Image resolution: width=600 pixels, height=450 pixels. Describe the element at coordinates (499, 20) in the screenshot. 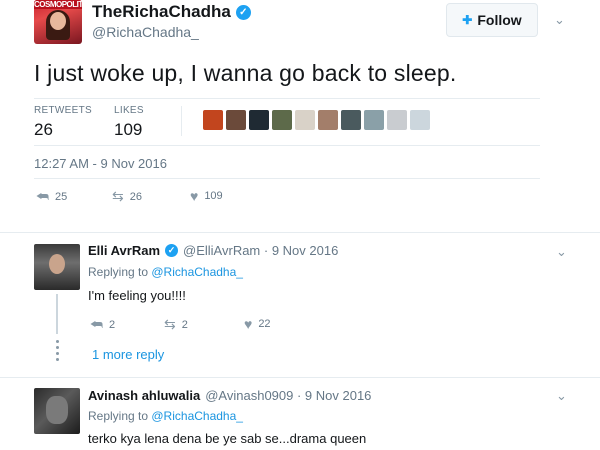

I see `follow-button-label: Follow` at that location.